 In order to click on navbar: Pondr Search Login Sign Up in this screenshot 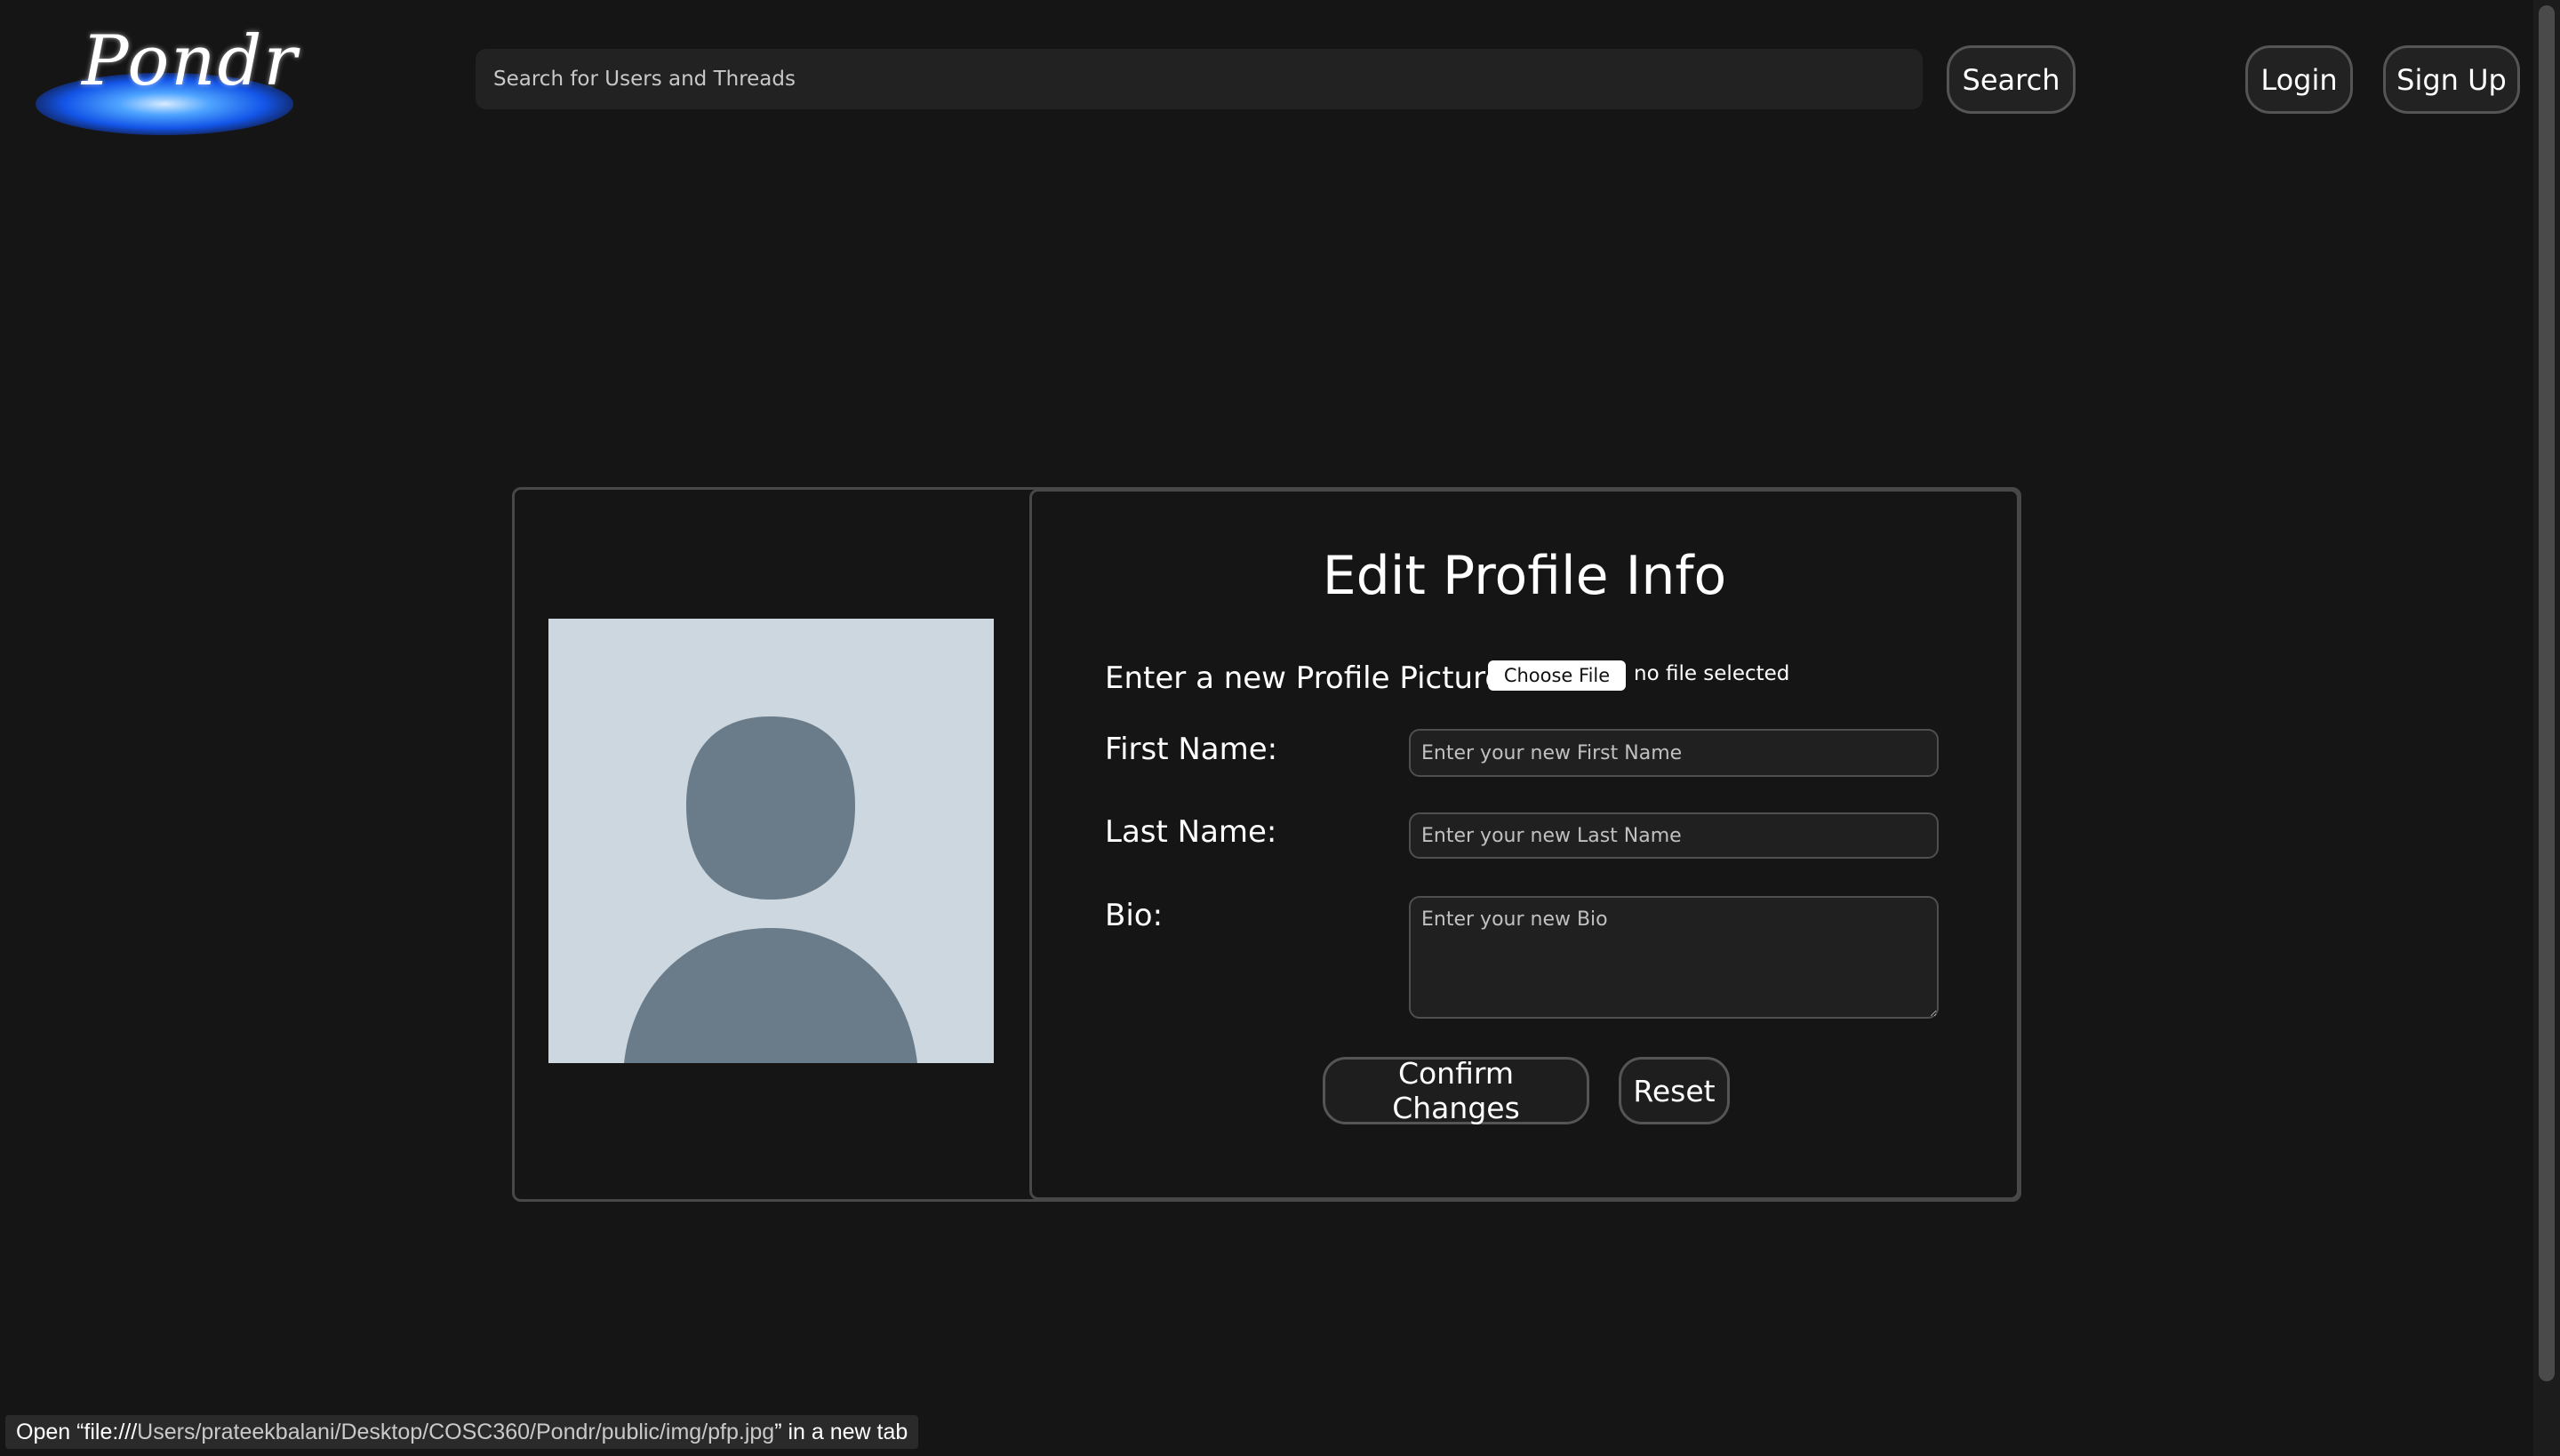, I will do `click(1266, 78)`.